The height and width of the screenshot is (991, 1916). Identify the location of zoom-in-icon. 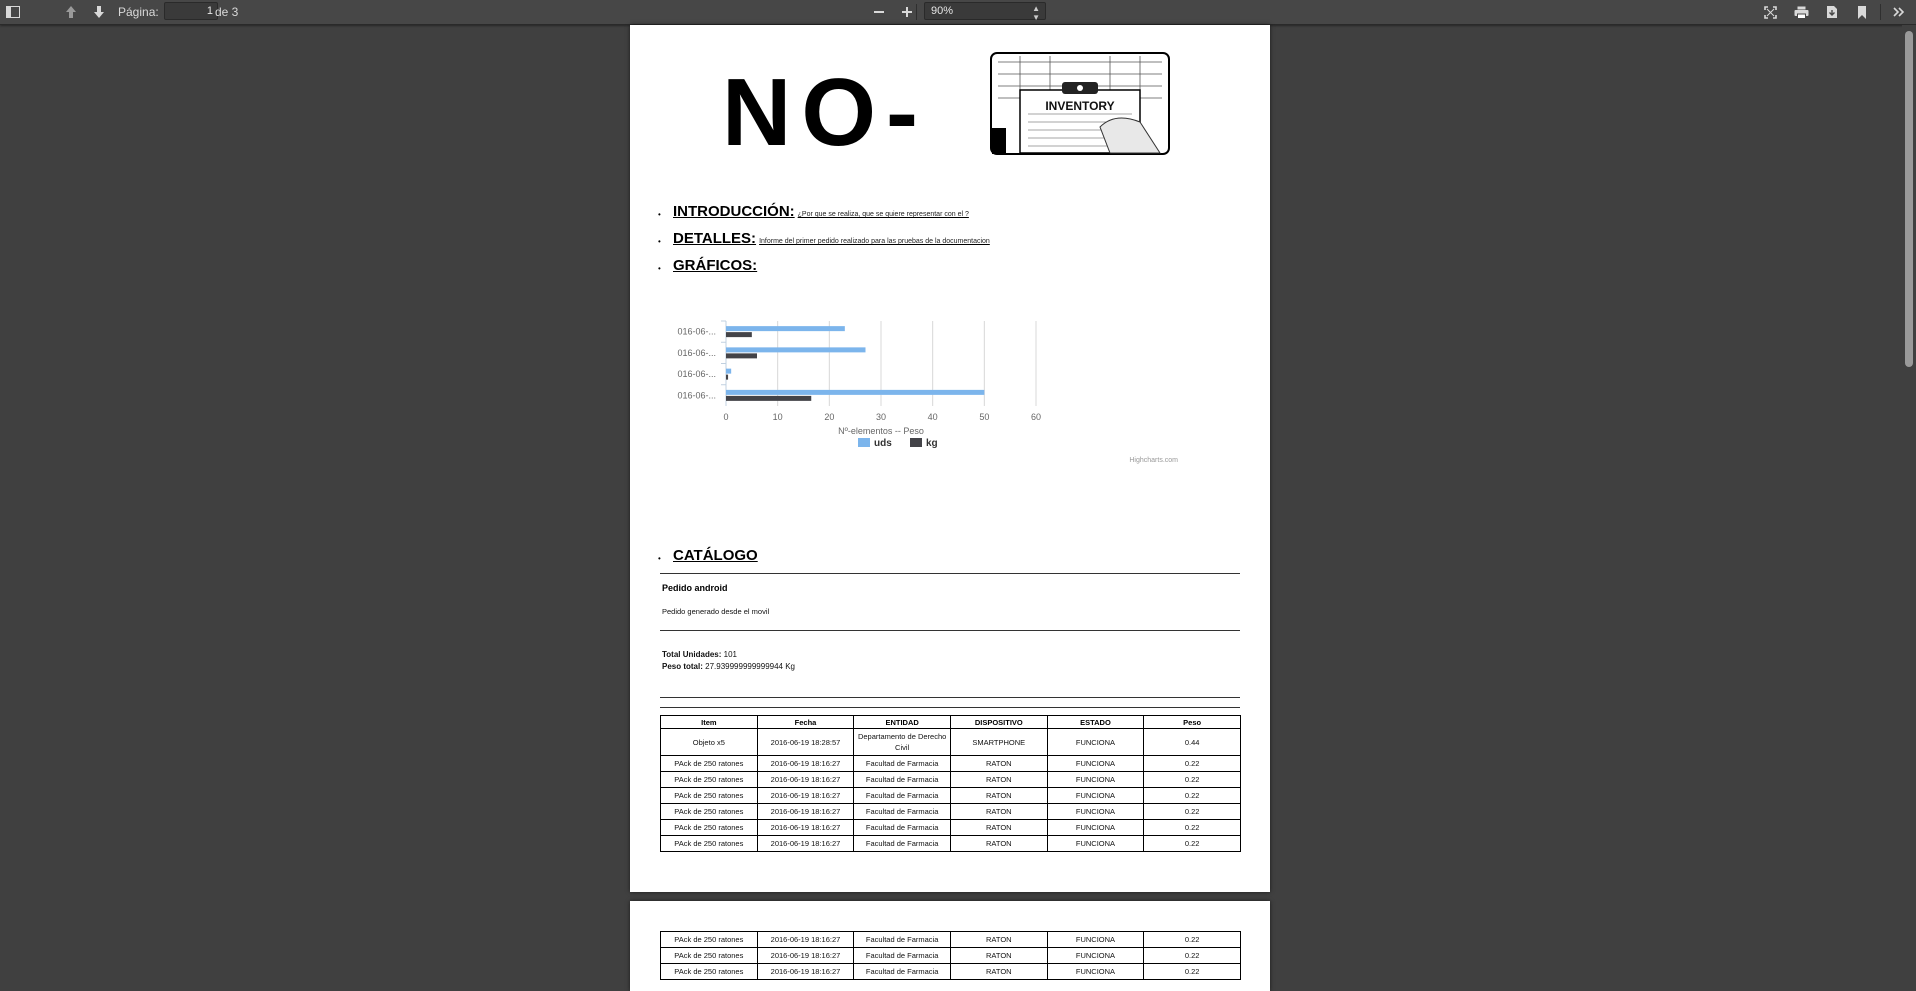
(907, 12).